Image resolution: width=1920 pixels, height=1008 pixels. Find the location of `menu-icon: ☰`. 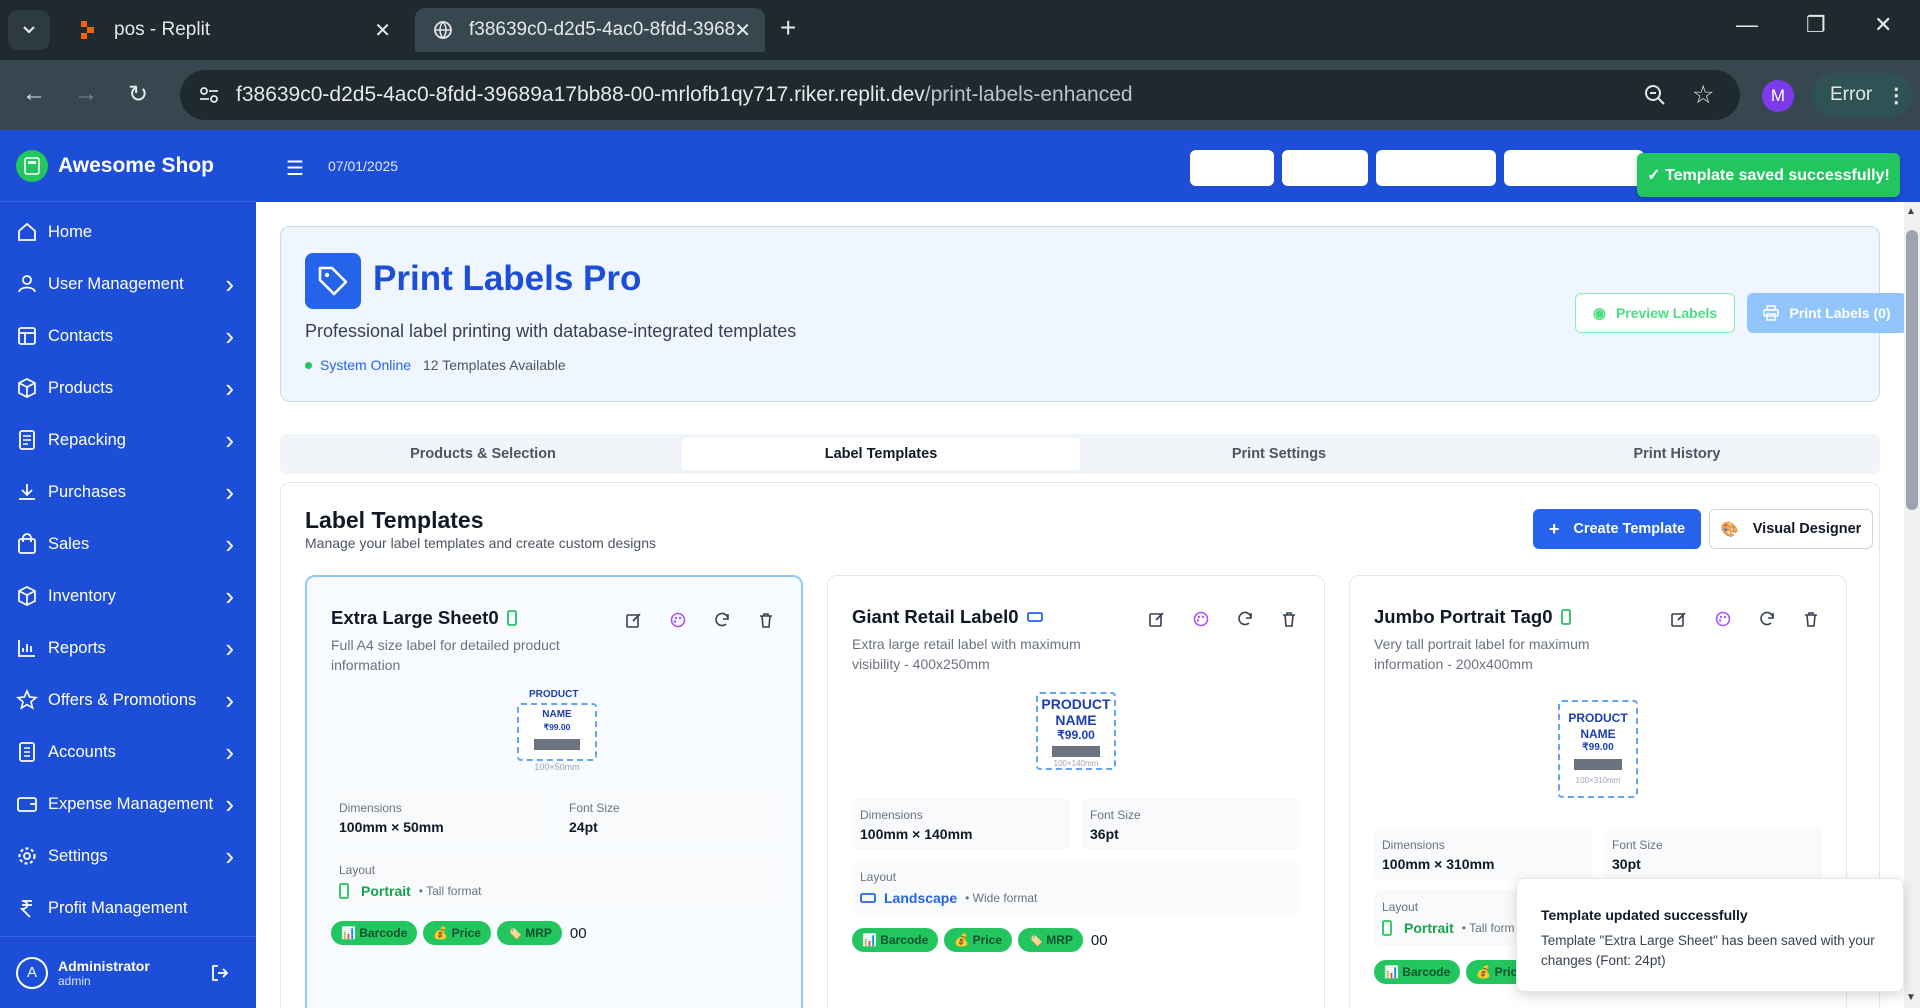

menu-icon: ☰ is located at coordinates (295, 168).